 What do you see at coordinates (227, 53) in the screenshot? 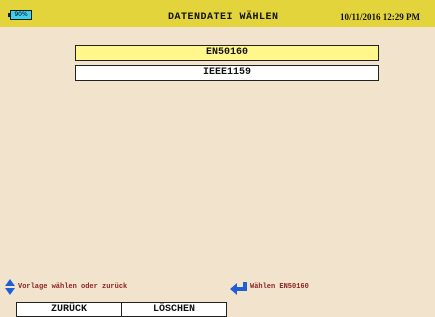
I see `file-item-en50160: EN50160` at bounding box center [227, 53].